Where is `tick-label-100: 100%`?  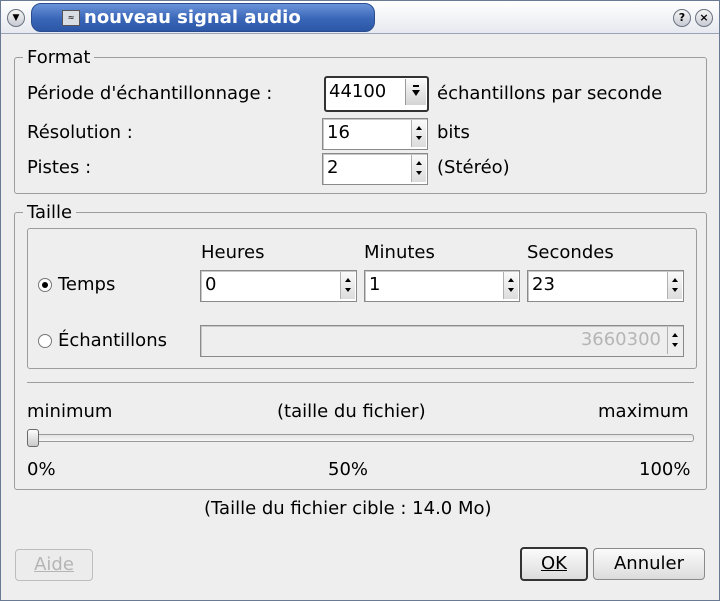
tick-label-100: 100% is located at coordinates (665, 469).